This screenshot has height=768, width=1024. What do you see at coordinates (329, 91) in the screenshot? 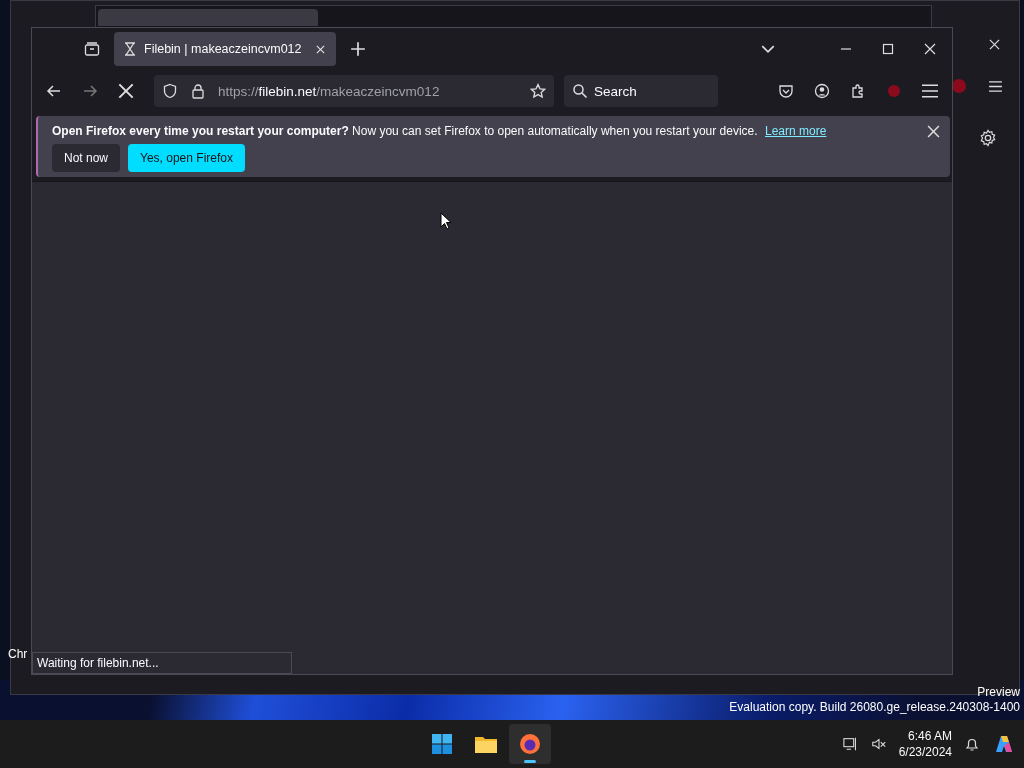
I see `url-text: https://filebin.net/makeaczeincvm012` at bounding box center [329, 91].